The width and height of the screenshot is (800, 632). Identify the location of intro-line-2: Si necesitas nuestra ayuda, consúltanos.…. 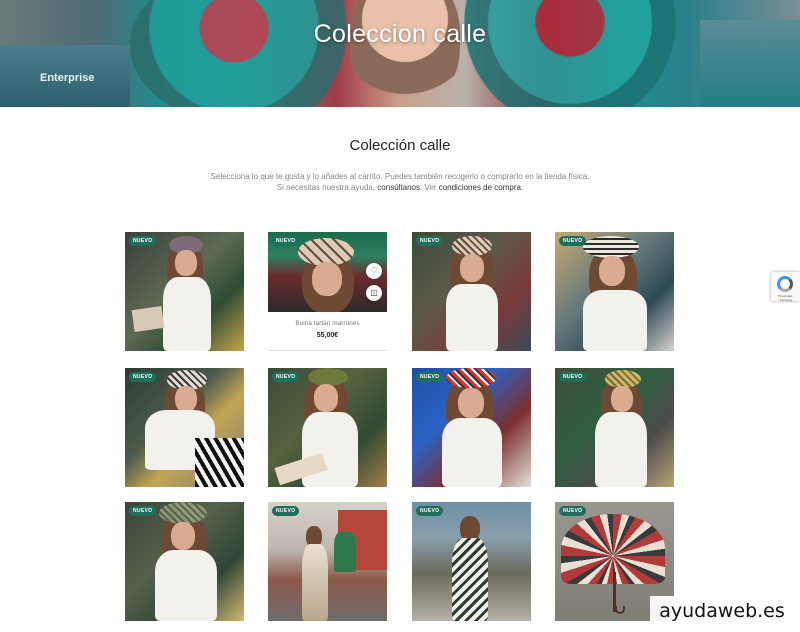
(400, 187).